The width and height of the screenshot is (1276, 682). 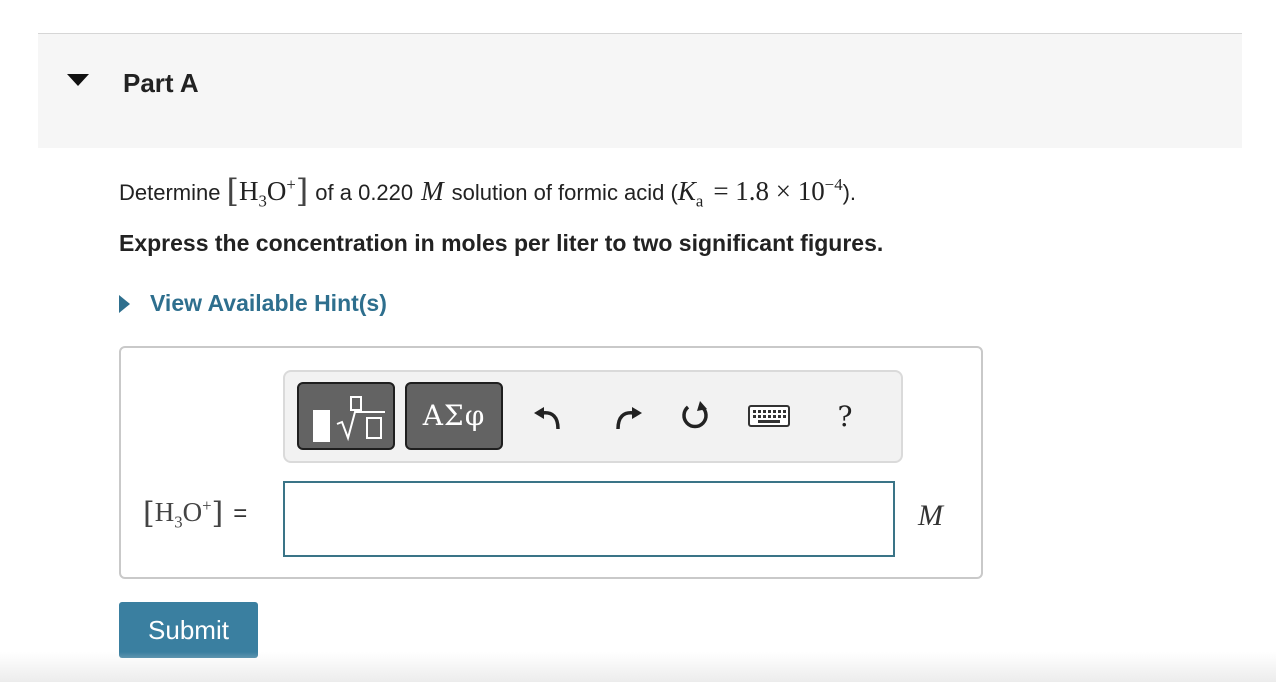 I want to click on question-prefix: Determine, so click(x=170, y=192).